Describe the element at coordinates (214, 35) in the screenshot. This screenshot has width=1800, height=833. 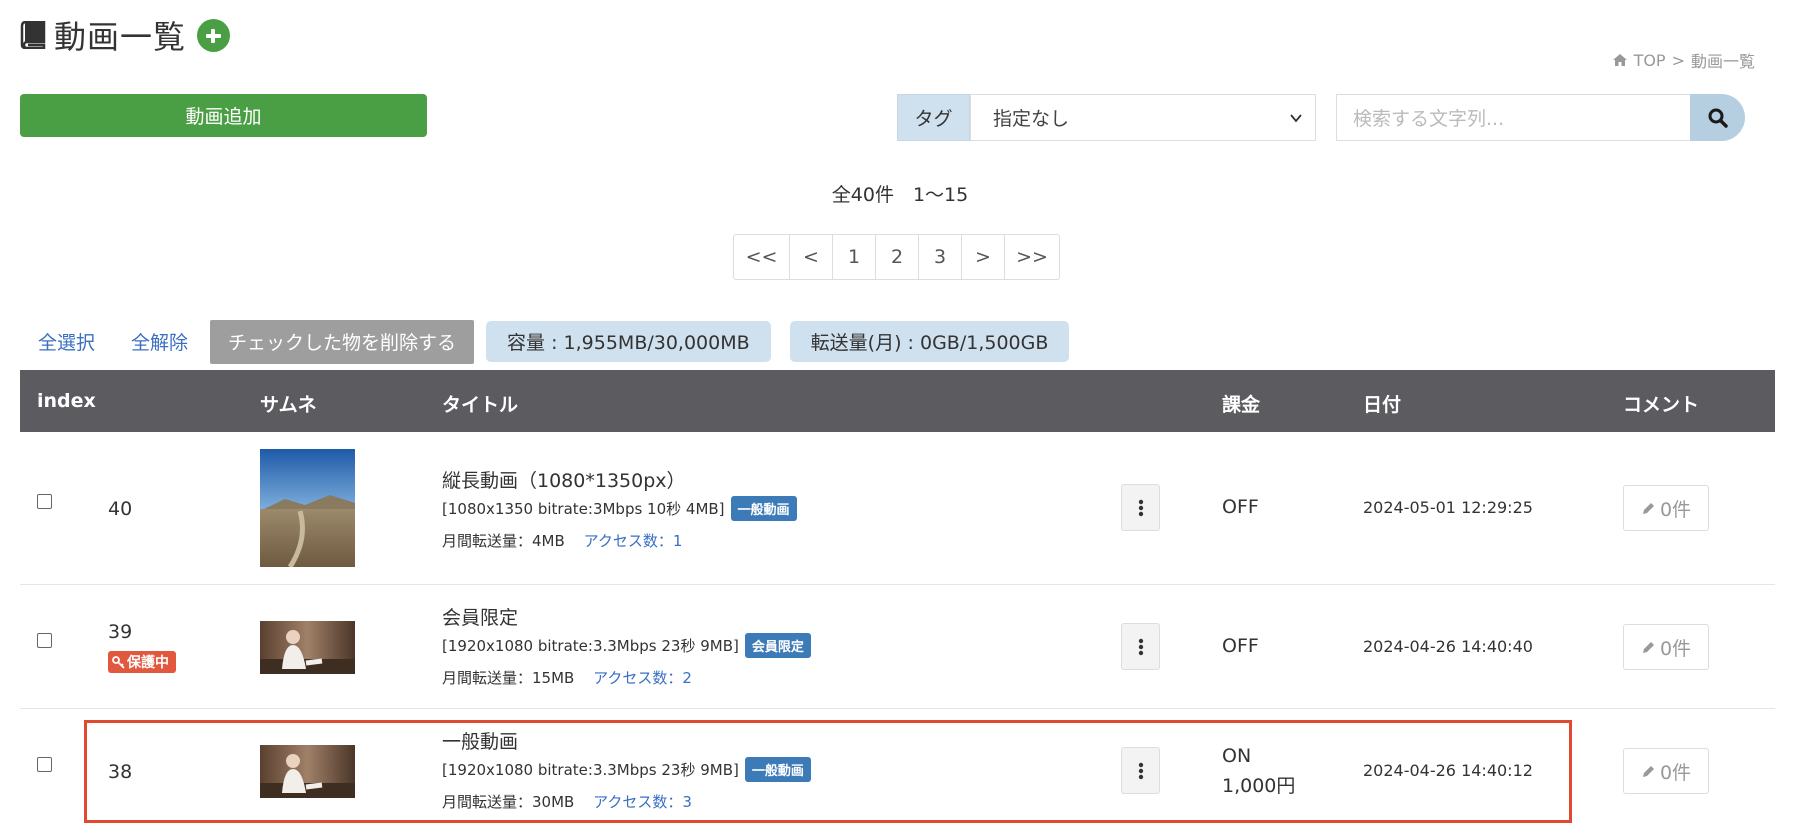
I see `add-video-icon-button` at that location.